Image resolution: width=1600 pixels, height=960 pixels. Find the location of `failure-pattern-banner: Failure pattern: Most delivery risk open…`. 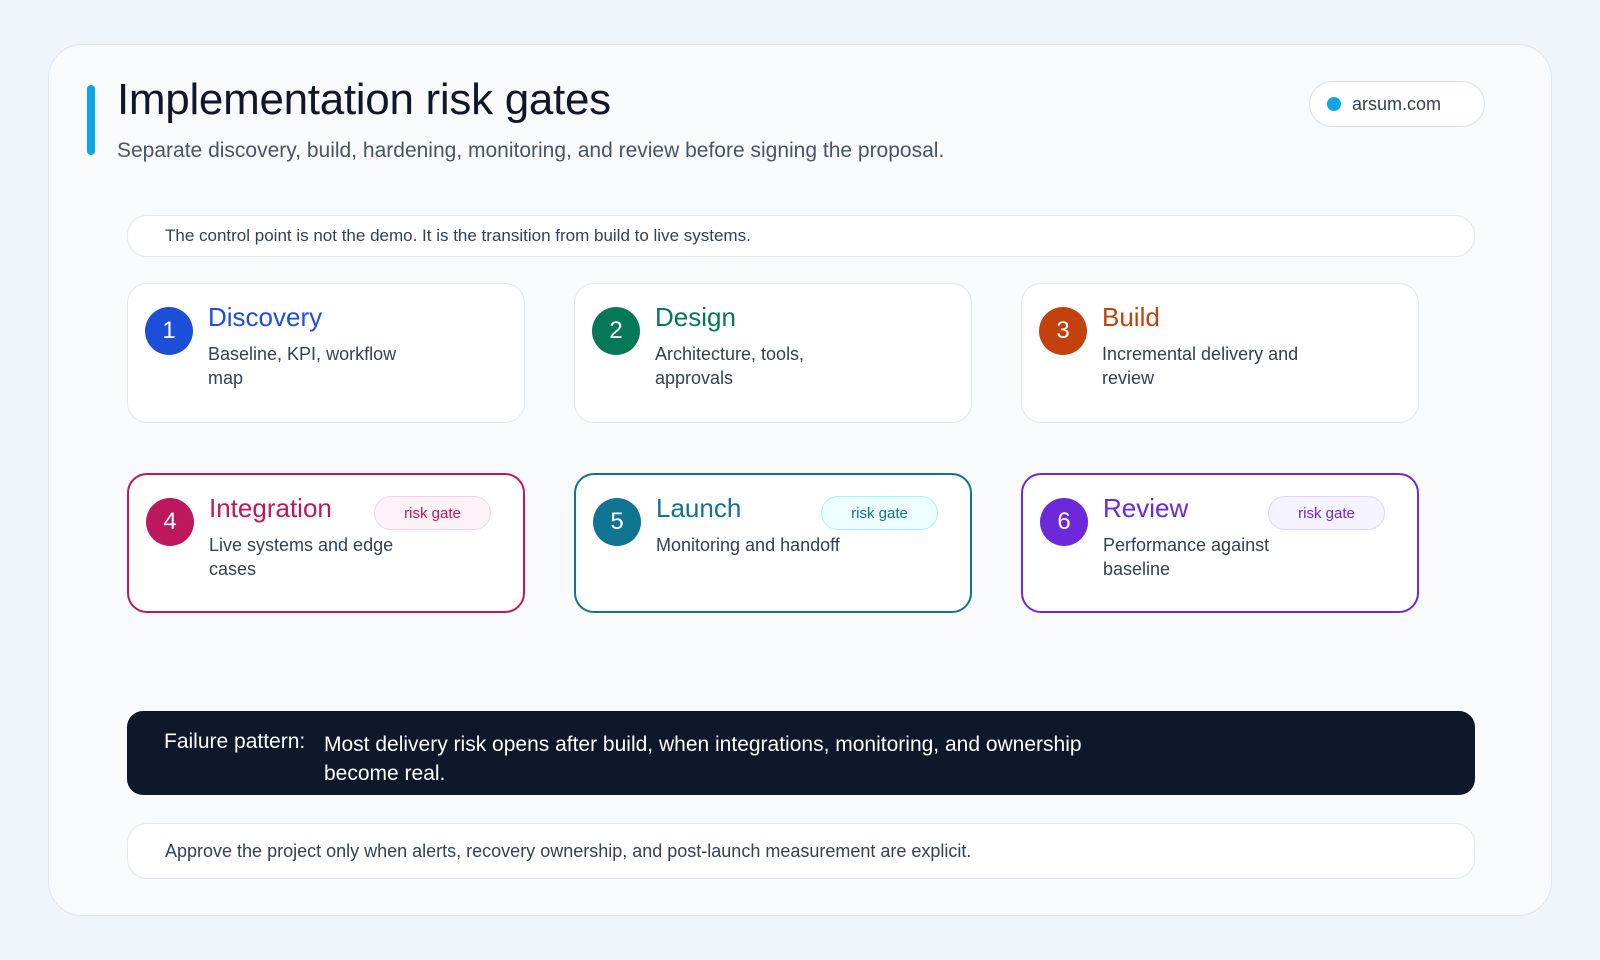

failure-pattern-banner: Failure pattern: Most delivery risk open… is located at coordinates (801, 753).